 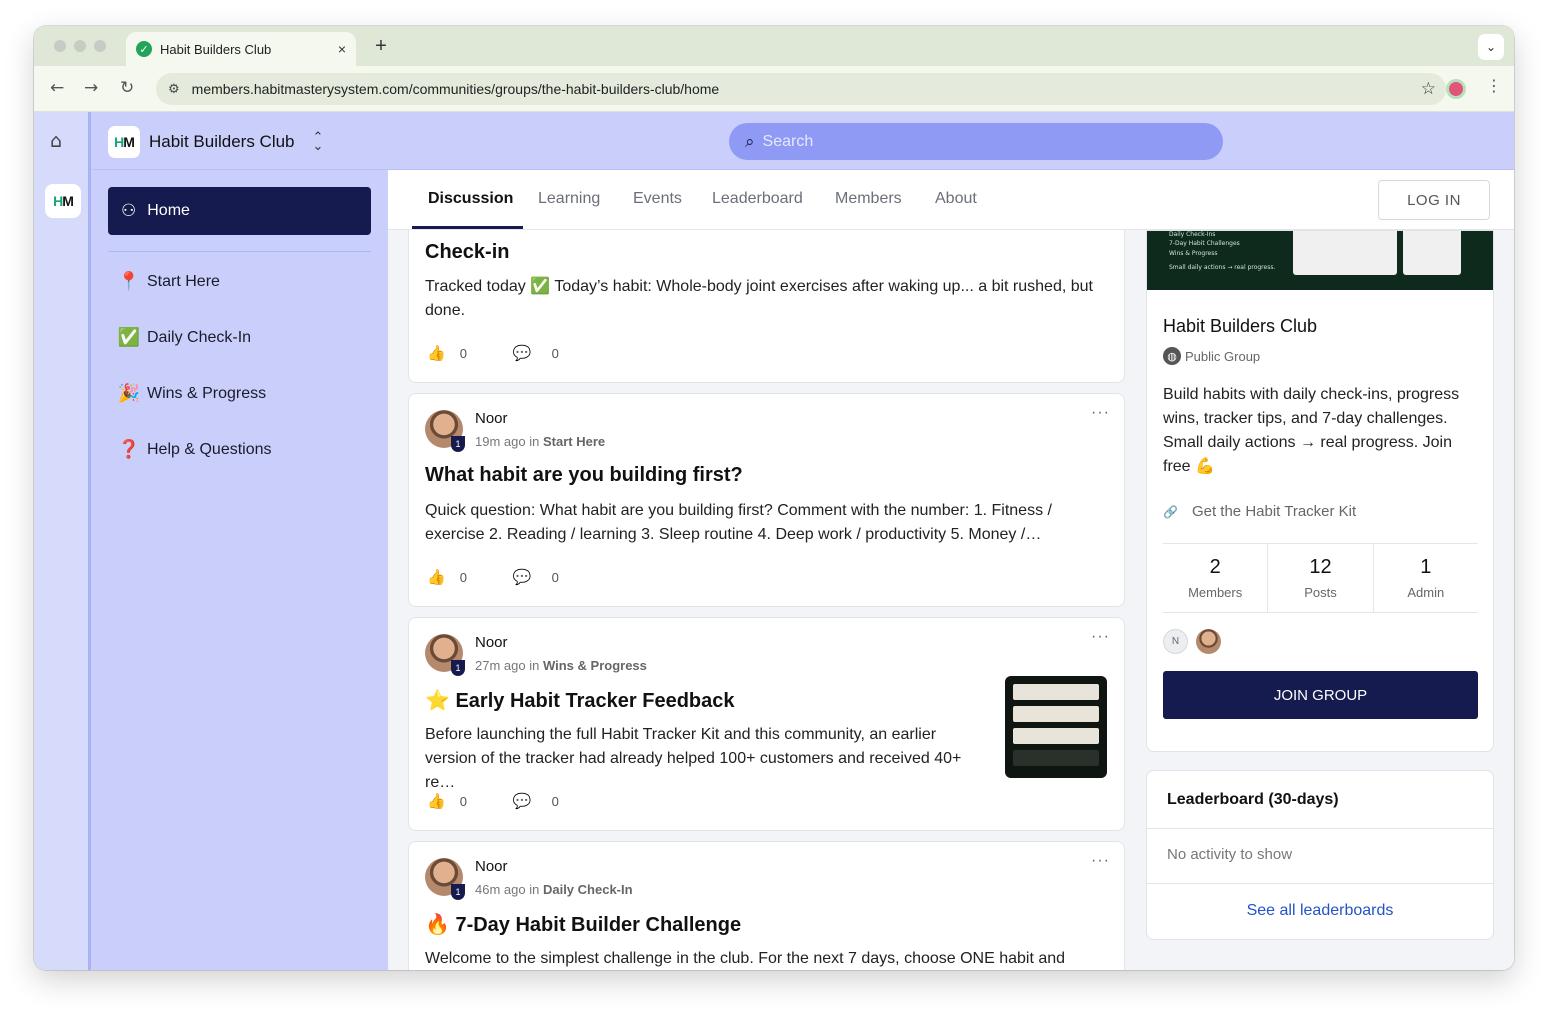 I want to click on window-controls, so click(x=80, y=46).